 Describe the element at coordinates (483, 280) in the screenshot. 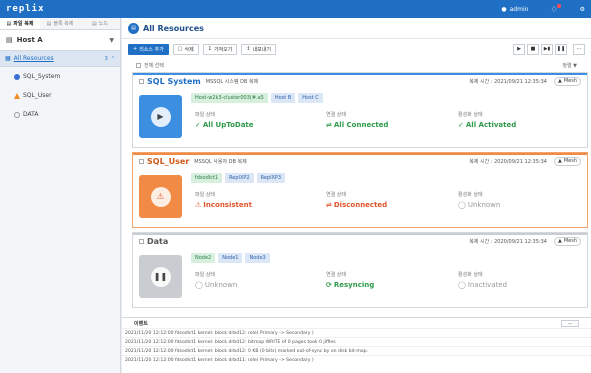

I see `activation-status: 활성화 상태 ◯ Inactivated` at that location.